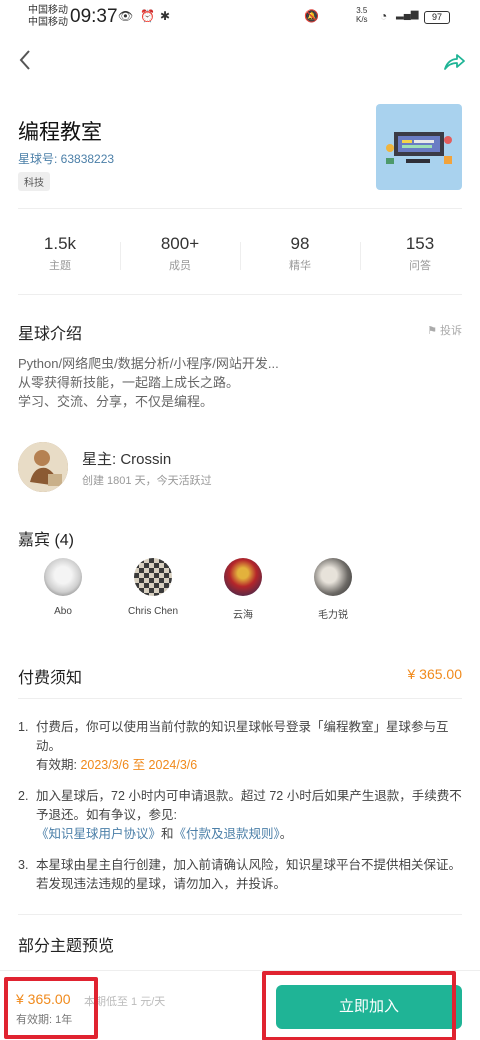 The width and height of the screenshot is (480, 1040). What do you see at coordinates (126, 458) in the screenshot?
I see `owner-name: 星主: Crossin` at bounding box center [126, 458].